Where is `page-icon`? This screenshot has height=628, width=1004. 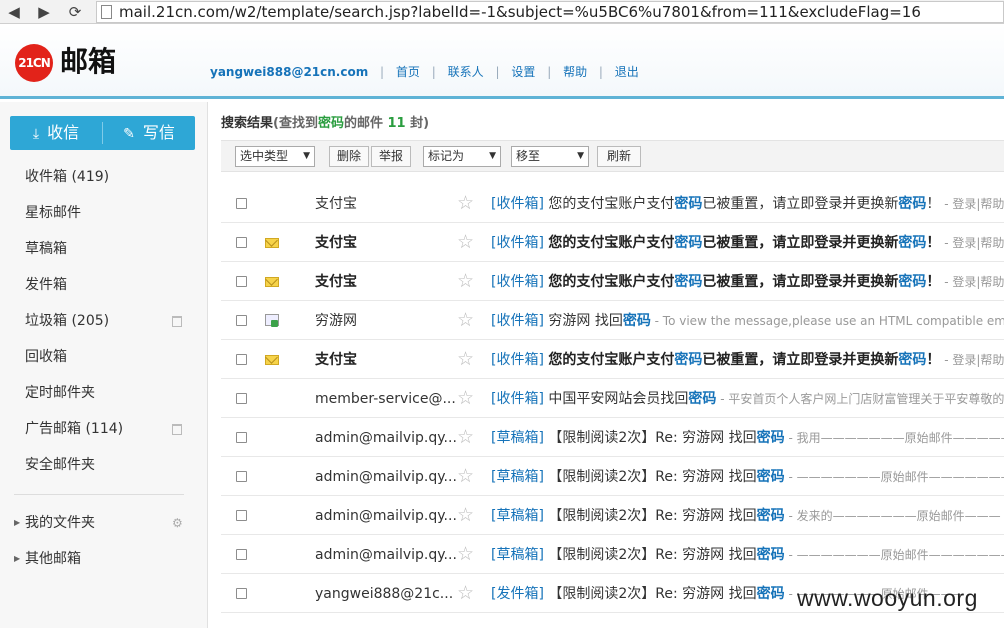 page-icon is located at coordinates (106, 12).